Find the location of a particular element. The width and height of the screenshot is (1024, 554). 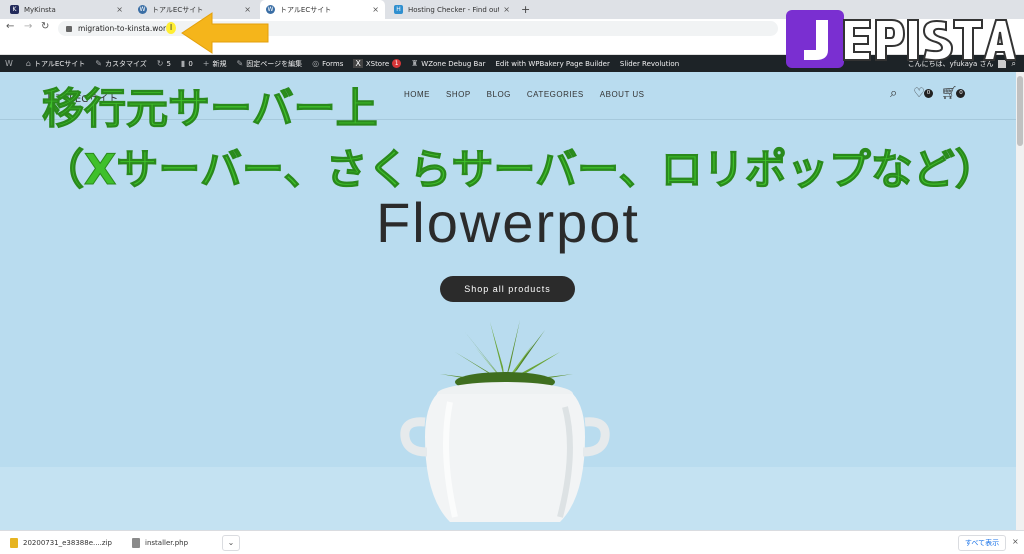

admin-bar-comments: ▮ 0 is located at coordinates (187, 63).